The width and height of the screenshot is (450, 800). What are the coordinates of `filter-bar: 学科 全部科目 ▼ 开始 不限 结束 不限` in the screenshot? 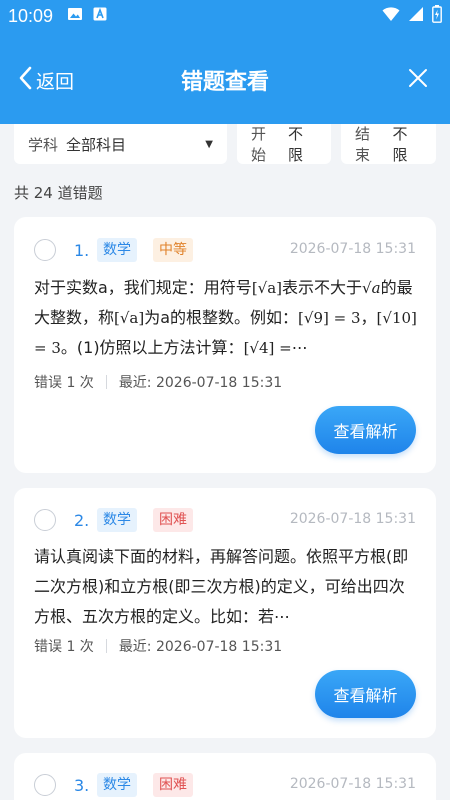 It's located at (225, 148).